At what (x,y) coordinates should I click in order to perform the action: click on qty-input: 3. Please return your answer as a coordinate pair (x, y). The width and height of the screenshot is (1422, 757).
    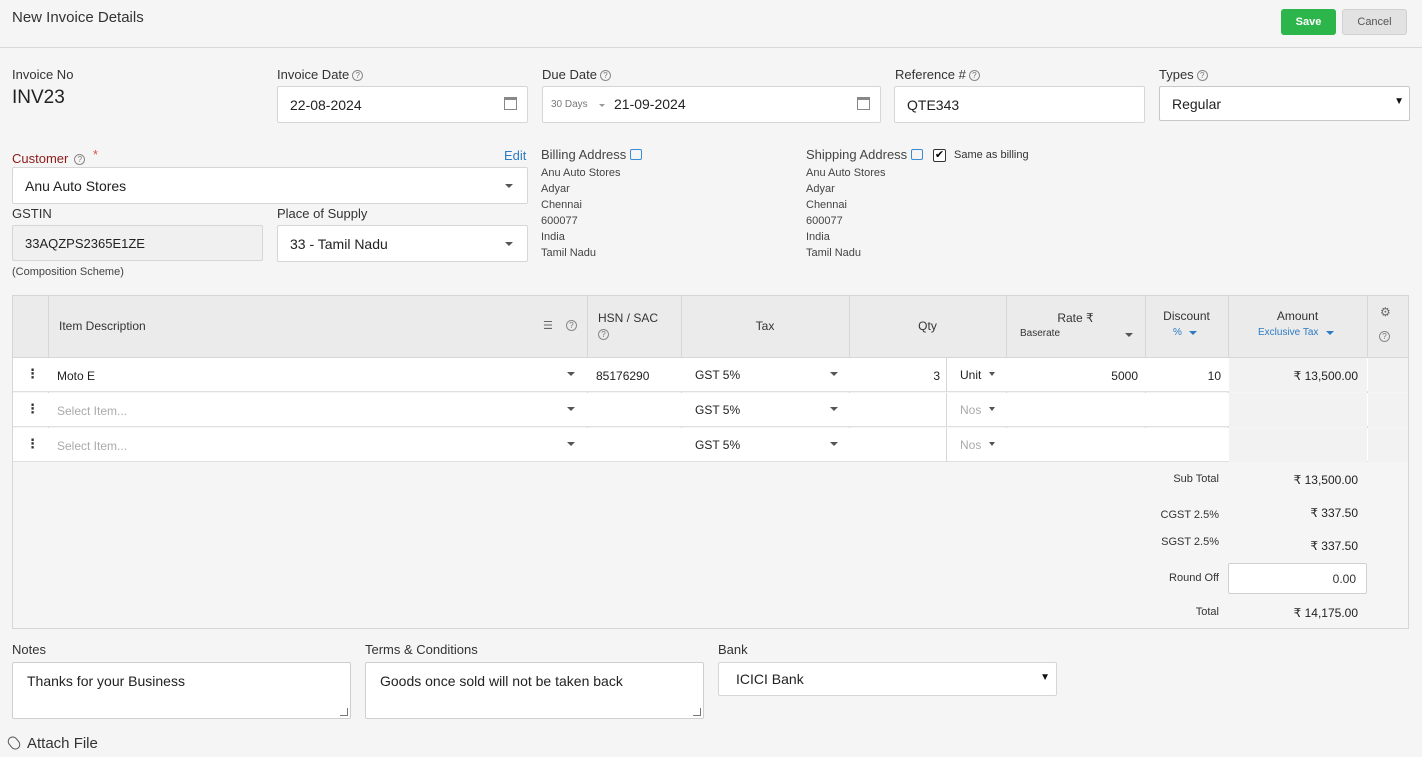
    Looking at the image, I should click on (894, 376).